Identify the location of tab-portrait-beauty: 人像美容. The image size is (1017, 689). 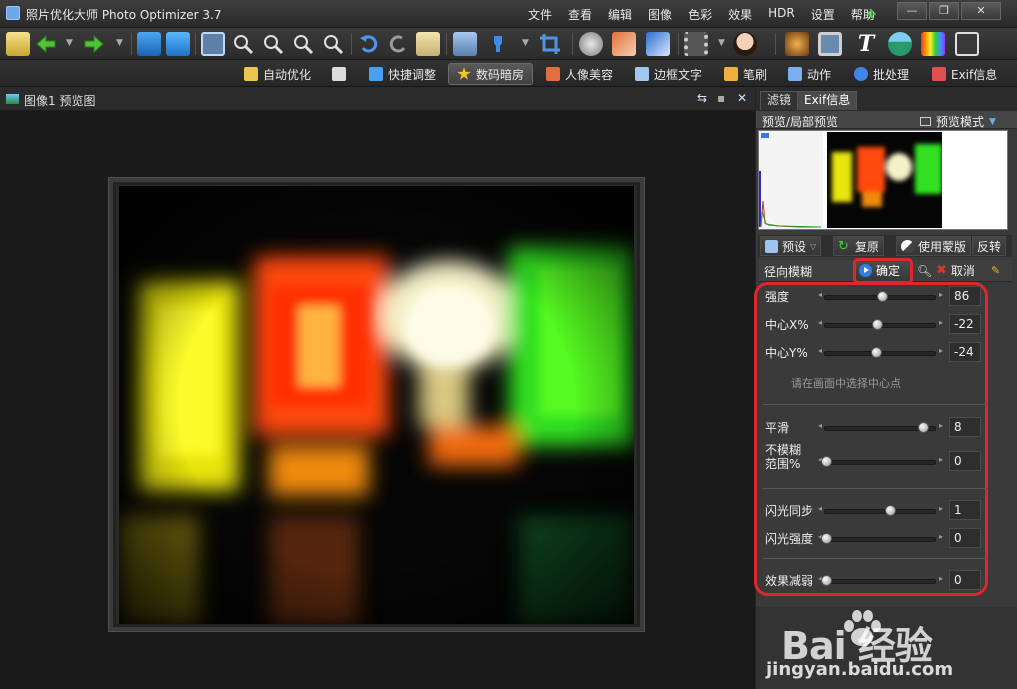
(579, 74).